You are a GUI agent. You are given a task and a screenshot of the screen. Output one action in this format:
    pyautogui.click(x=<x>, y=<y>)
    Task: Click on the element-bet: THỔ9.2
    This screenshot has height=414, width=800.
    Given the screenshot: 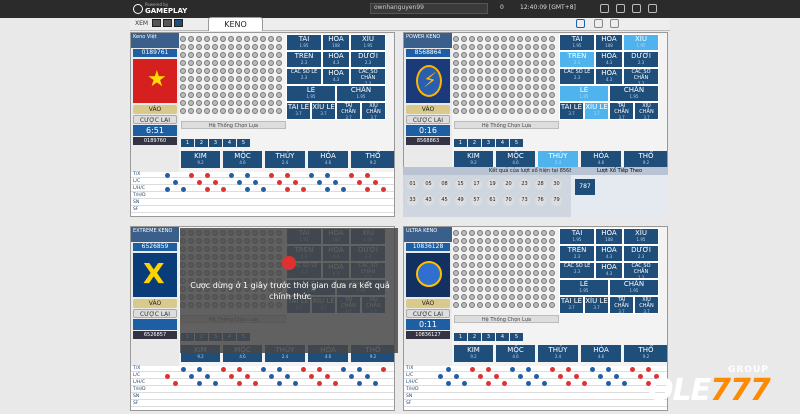 What is the action you would take?
    pyautogui.click(x=645, y=353)
    